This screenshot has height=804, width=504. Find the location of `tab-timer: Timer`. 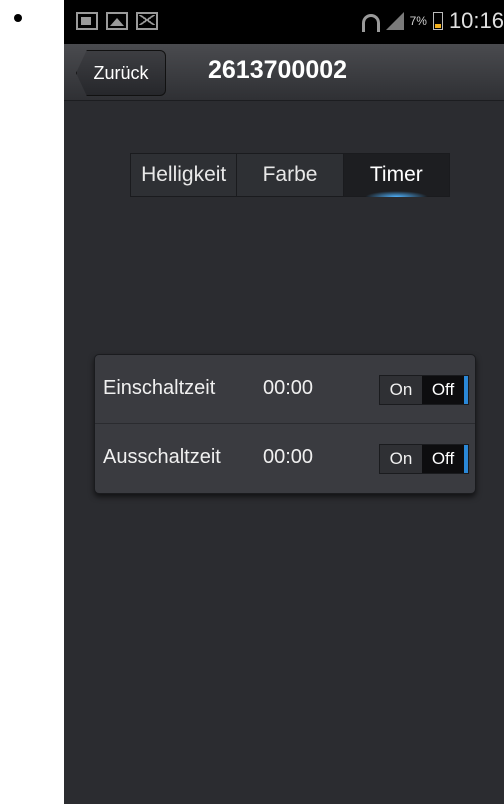

tab-timer: Timer is located at coordinates (396, 175).